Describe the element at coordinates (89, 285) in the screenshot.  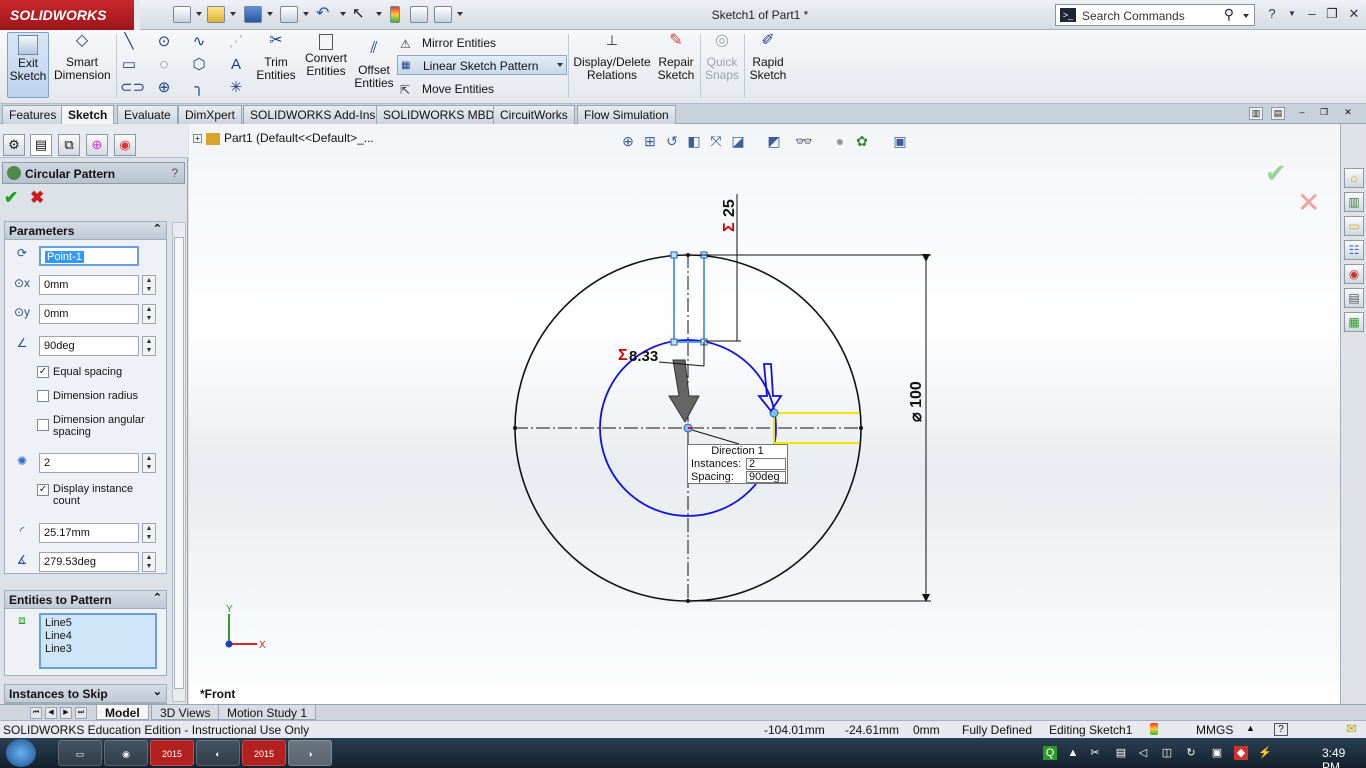
I see `center-x-input: 0mm` at that location.